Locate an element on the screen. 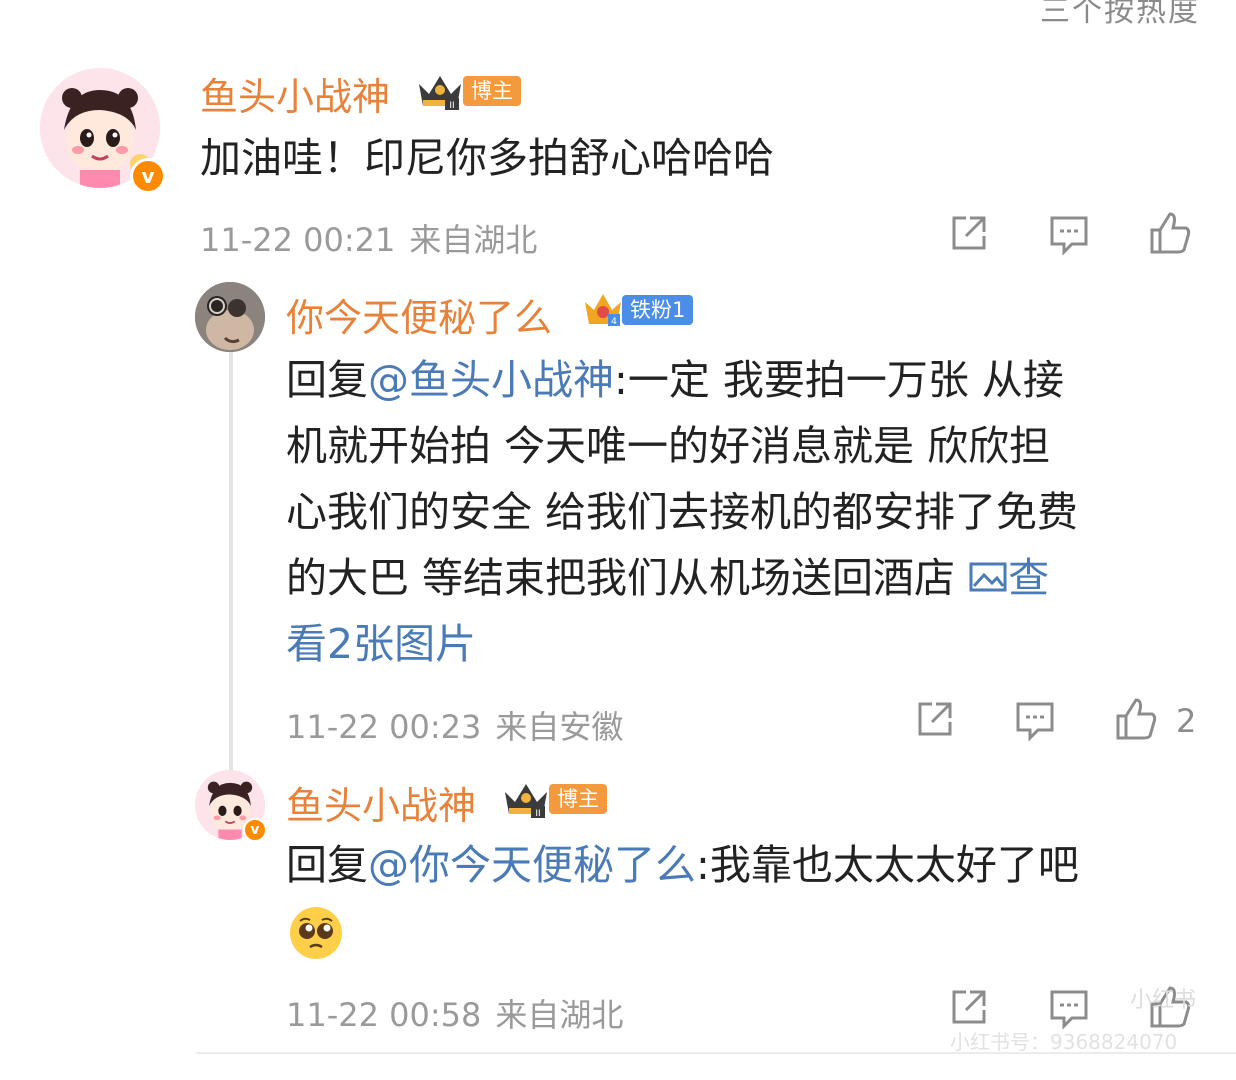 The width and height of the screenshot is (1236, 1080). reply2-username: 鱼头小战神 is located at coordinates (381, 802).